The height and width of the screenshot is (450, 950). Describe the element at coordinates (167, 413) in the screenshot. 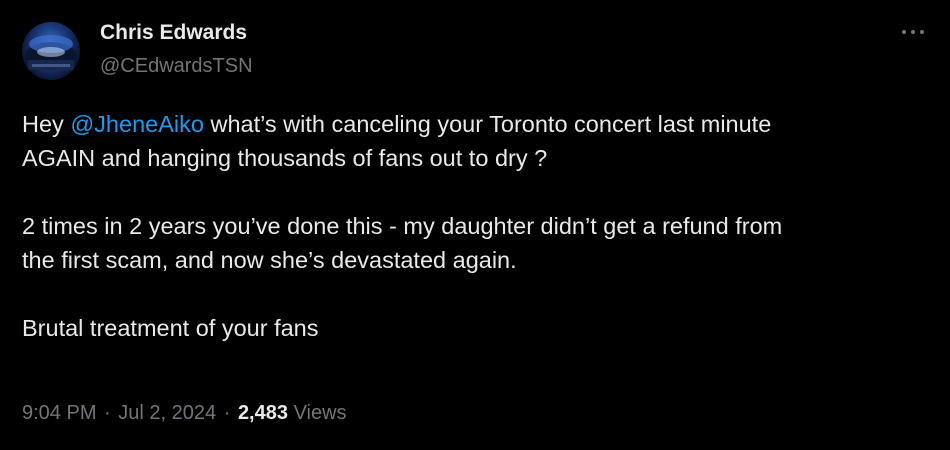

I see `tweet-date: Jul 2, 2024` at that location.